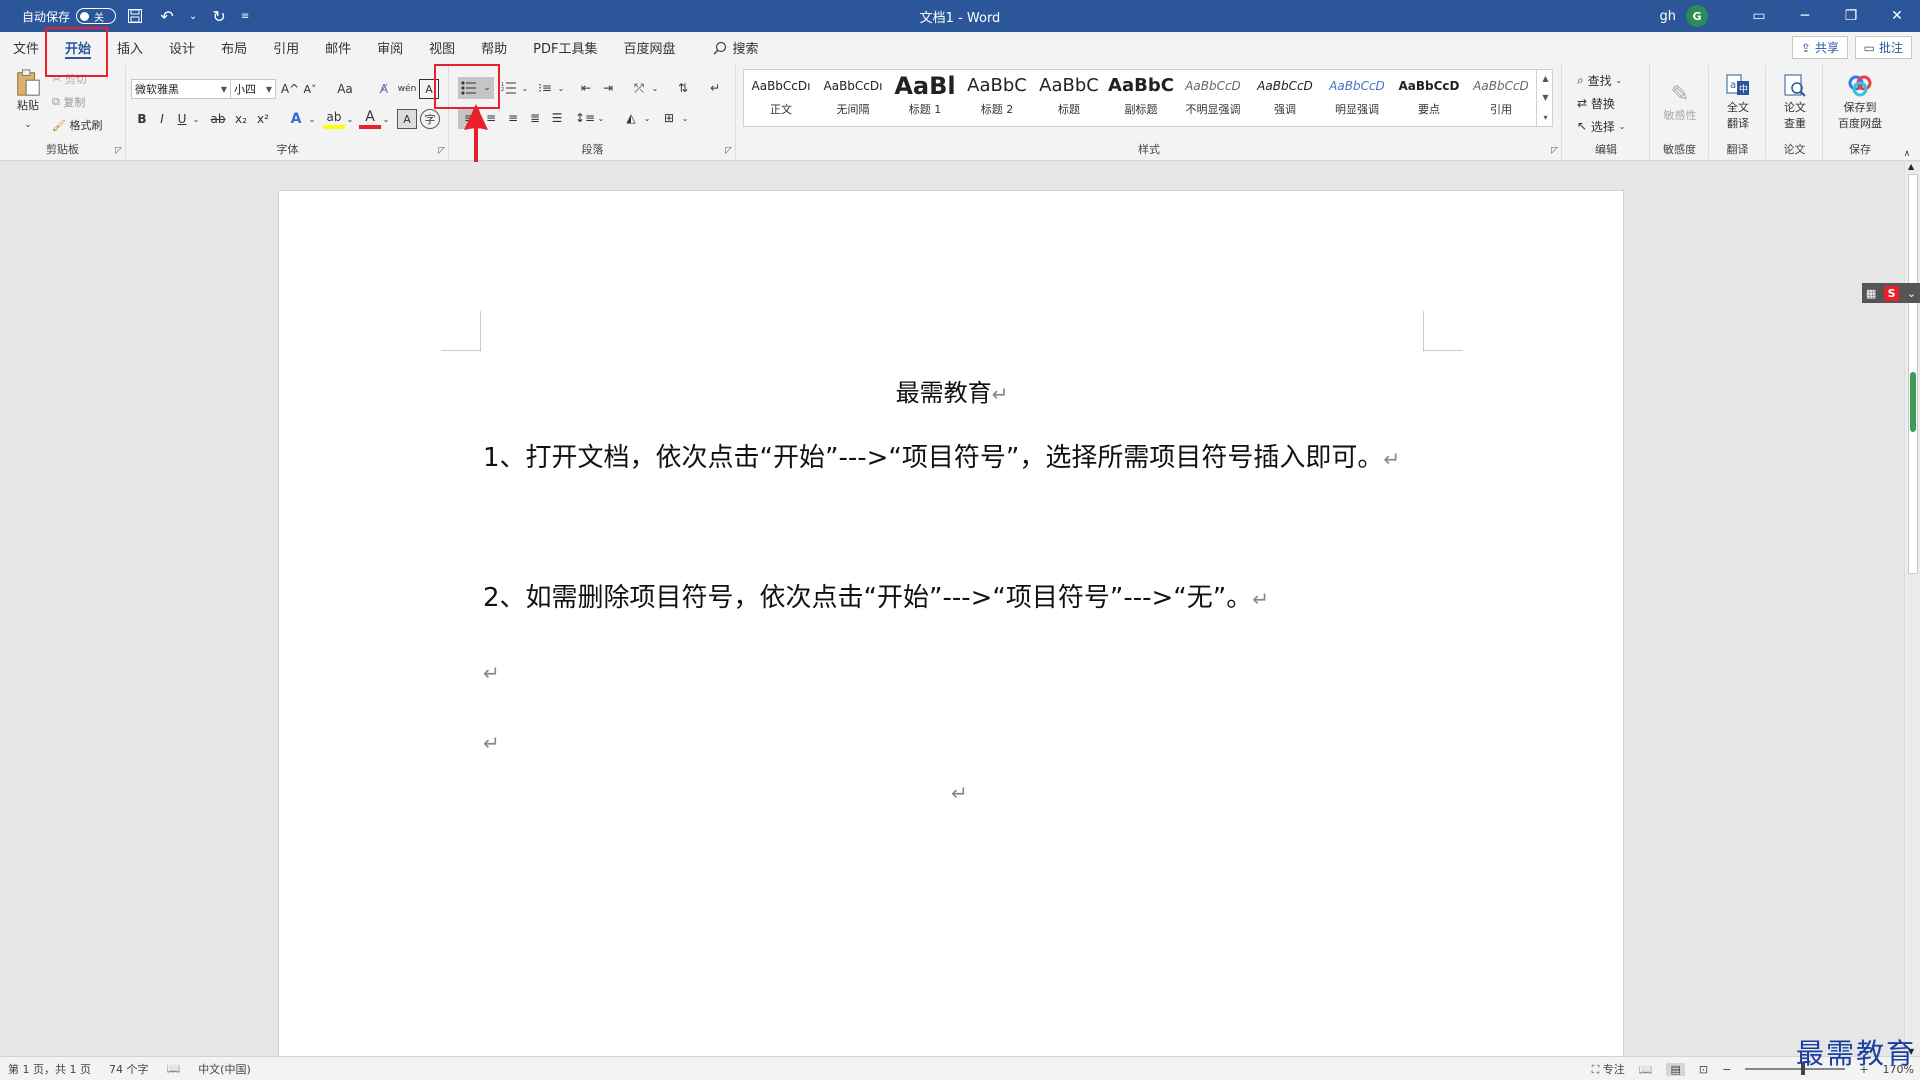 The image size is (1920, 1080). Describe the element at coordinates (1759, 16) in the screenshot. I see `ribbon-display-icon: ▭` at that location.